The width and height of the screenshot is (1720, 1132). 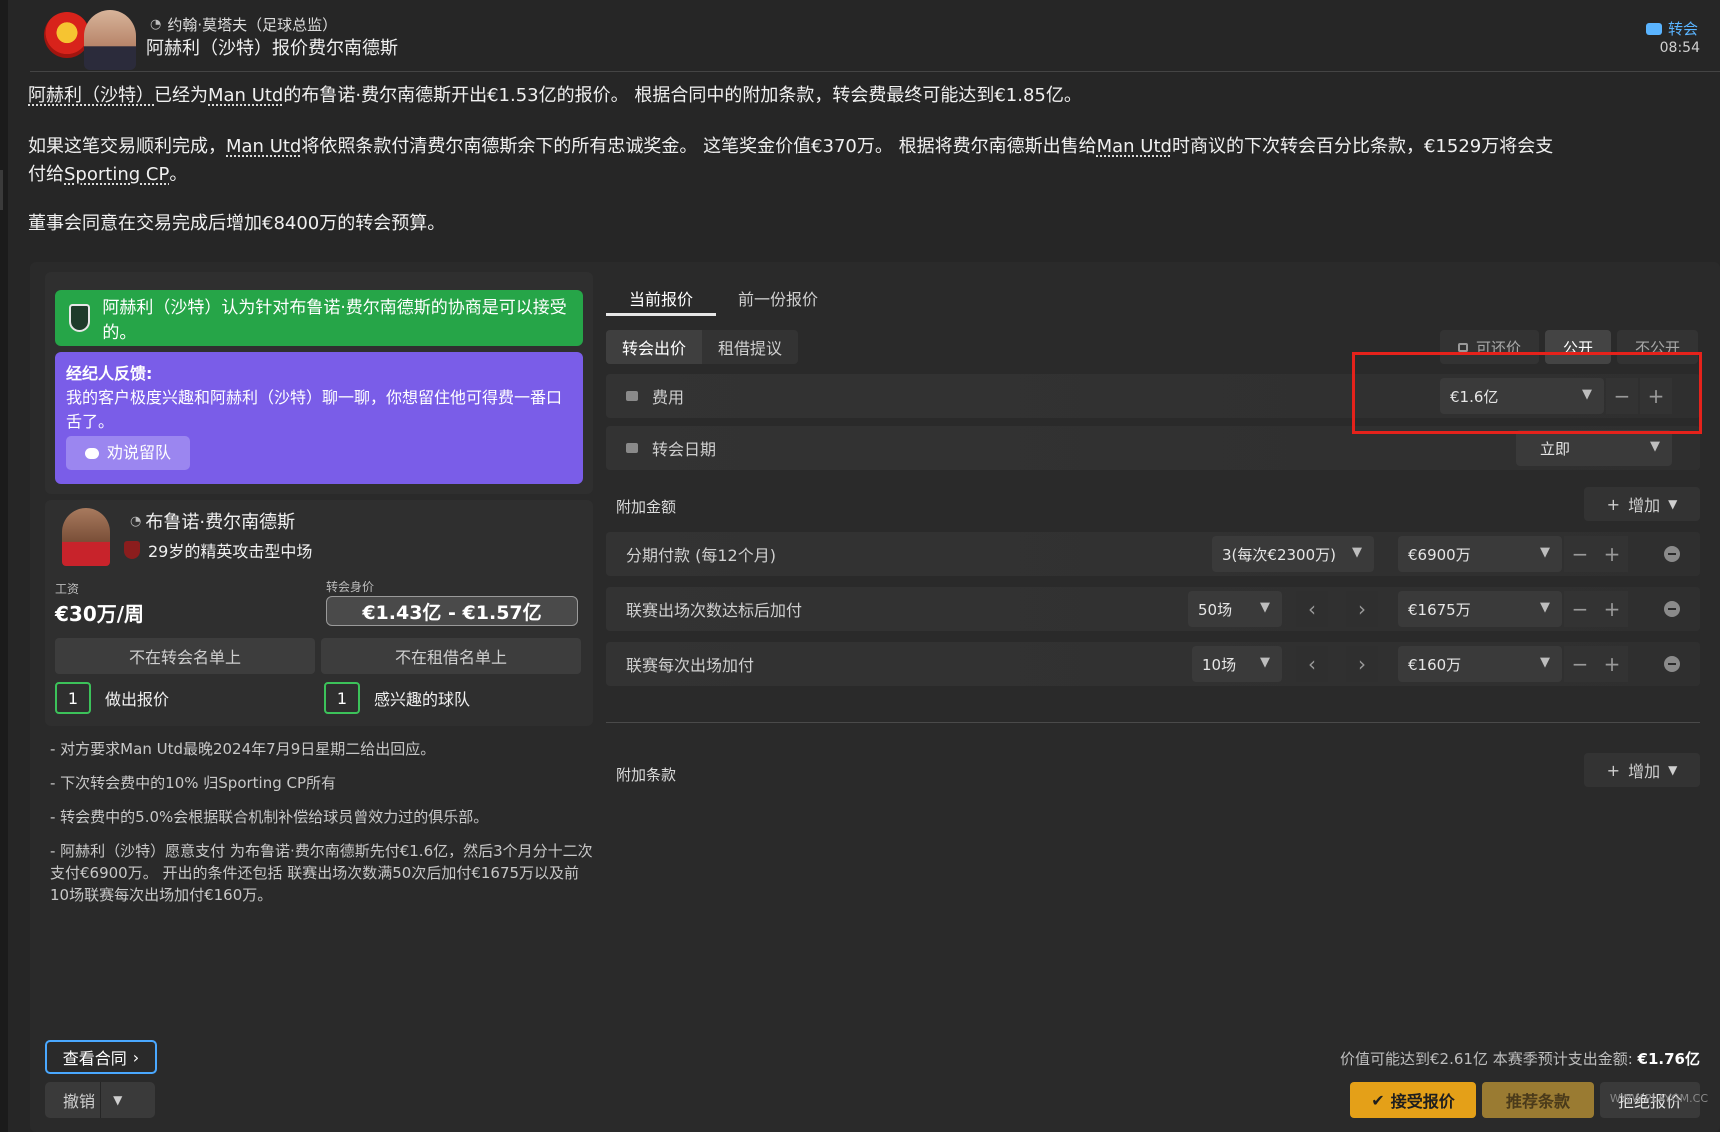 I want to click on per-appearance-amount: €160万, so click(x=1435, y=664).